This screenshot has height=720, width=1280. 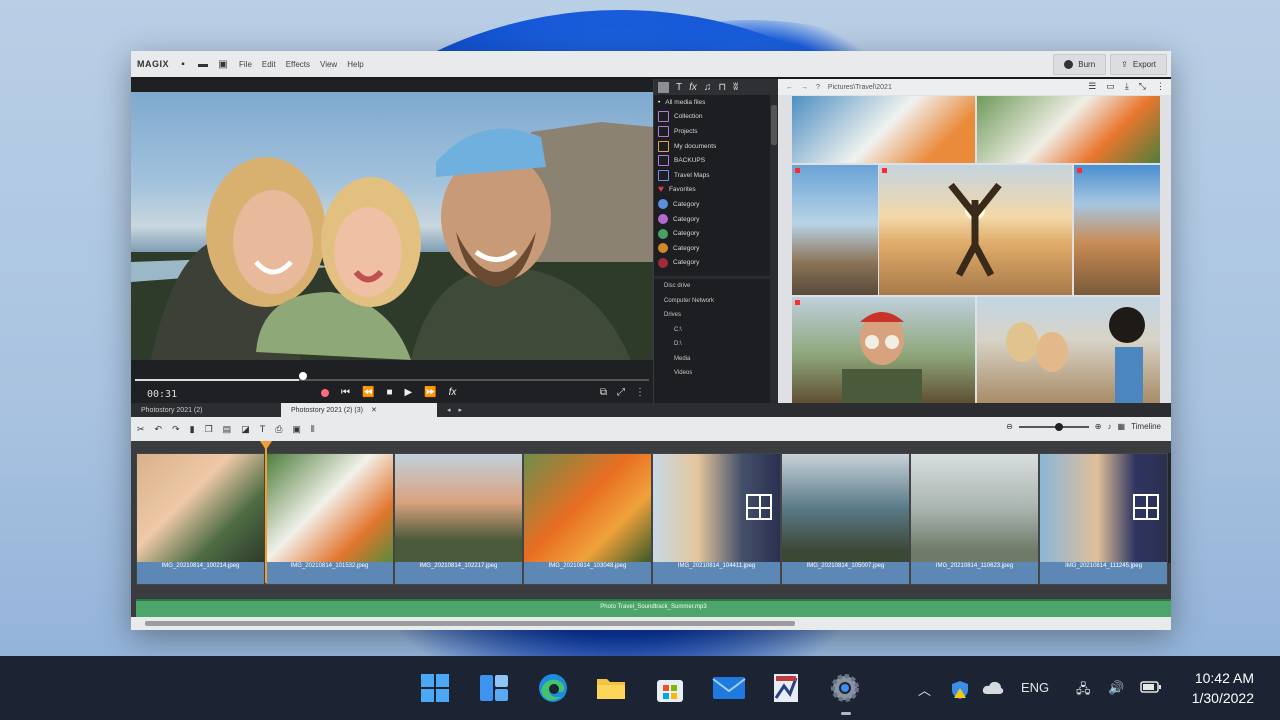 What do you see at coordinates (716, 102) in the screenshot?
I see `media-pool-item: • All media files` at bounding box center [716, 102].